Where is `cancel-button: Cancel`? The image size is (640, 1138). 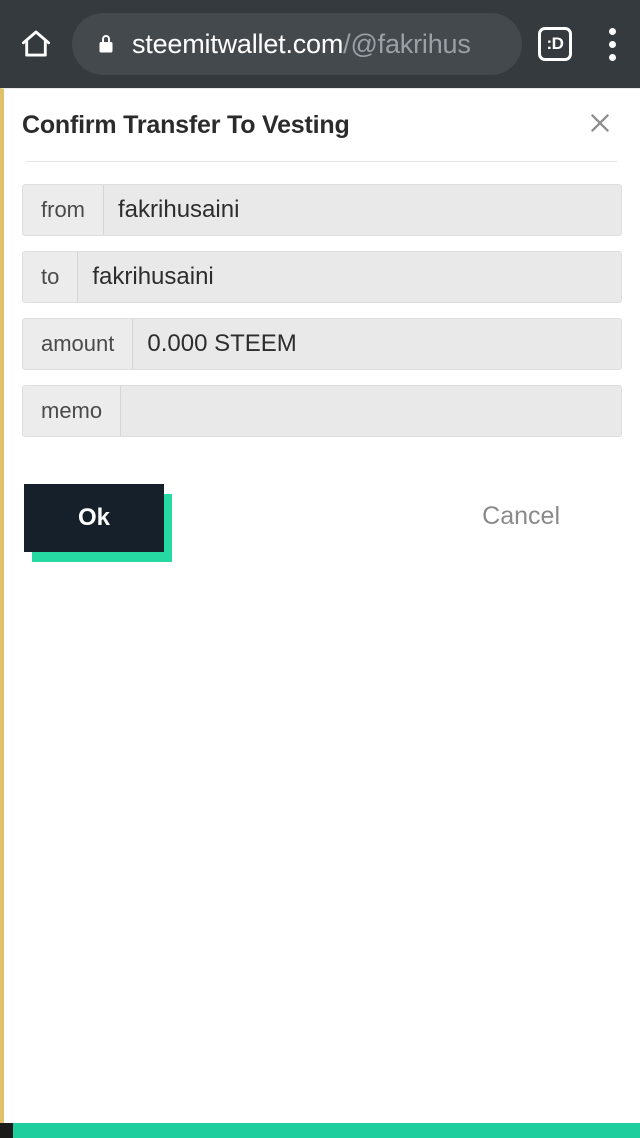
cancel-button: Cancel is located at coordinates (521, 516).